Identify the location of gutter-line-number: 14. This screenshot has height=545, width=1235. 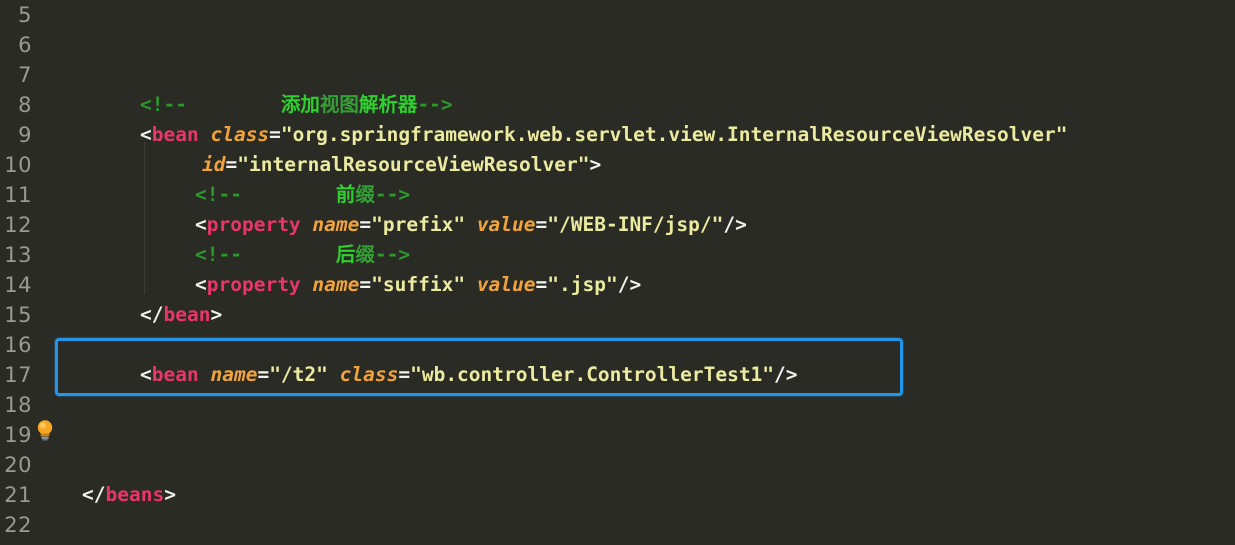
(18, 285).